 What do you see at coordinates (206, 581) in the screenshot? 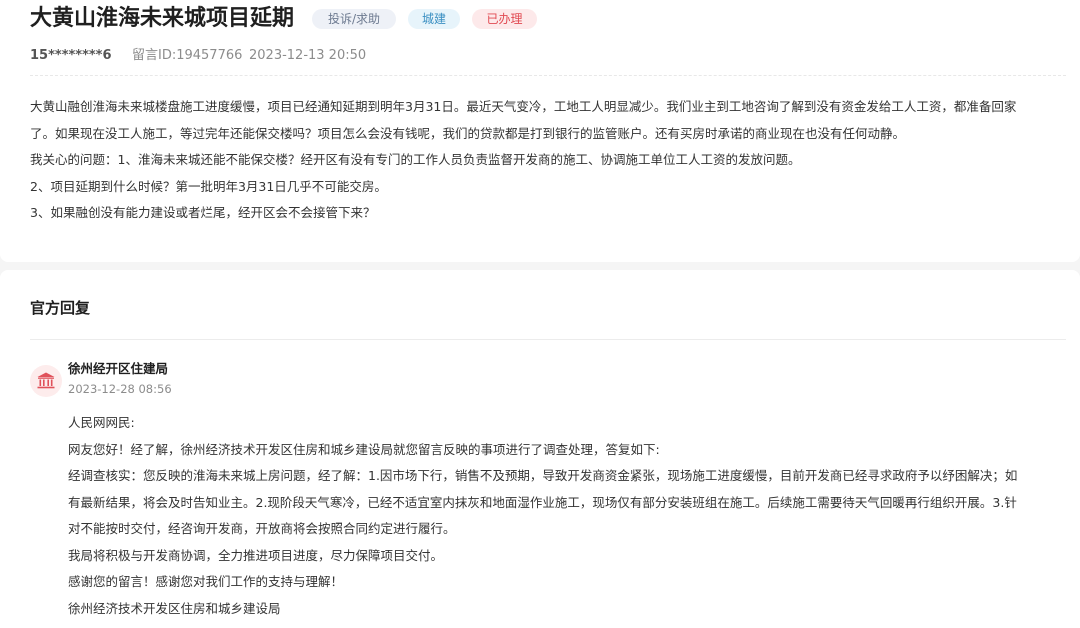
I see `reply-line: 感谢您的留言！感谢您对我们工作的支持与理解！` at bounding box center [206, 581].